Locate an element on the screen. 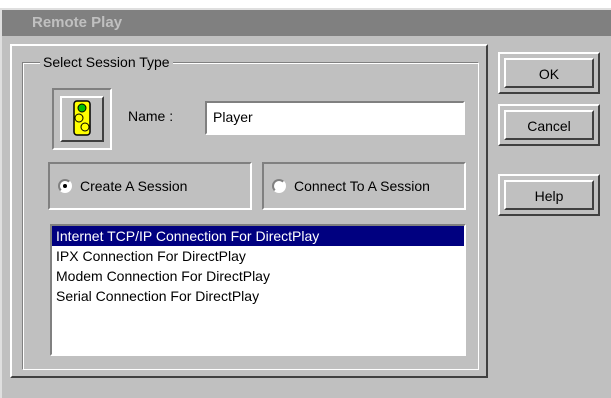 The image size is (611, 398). help-button-frame: Help is located at coordinates (549, 195).